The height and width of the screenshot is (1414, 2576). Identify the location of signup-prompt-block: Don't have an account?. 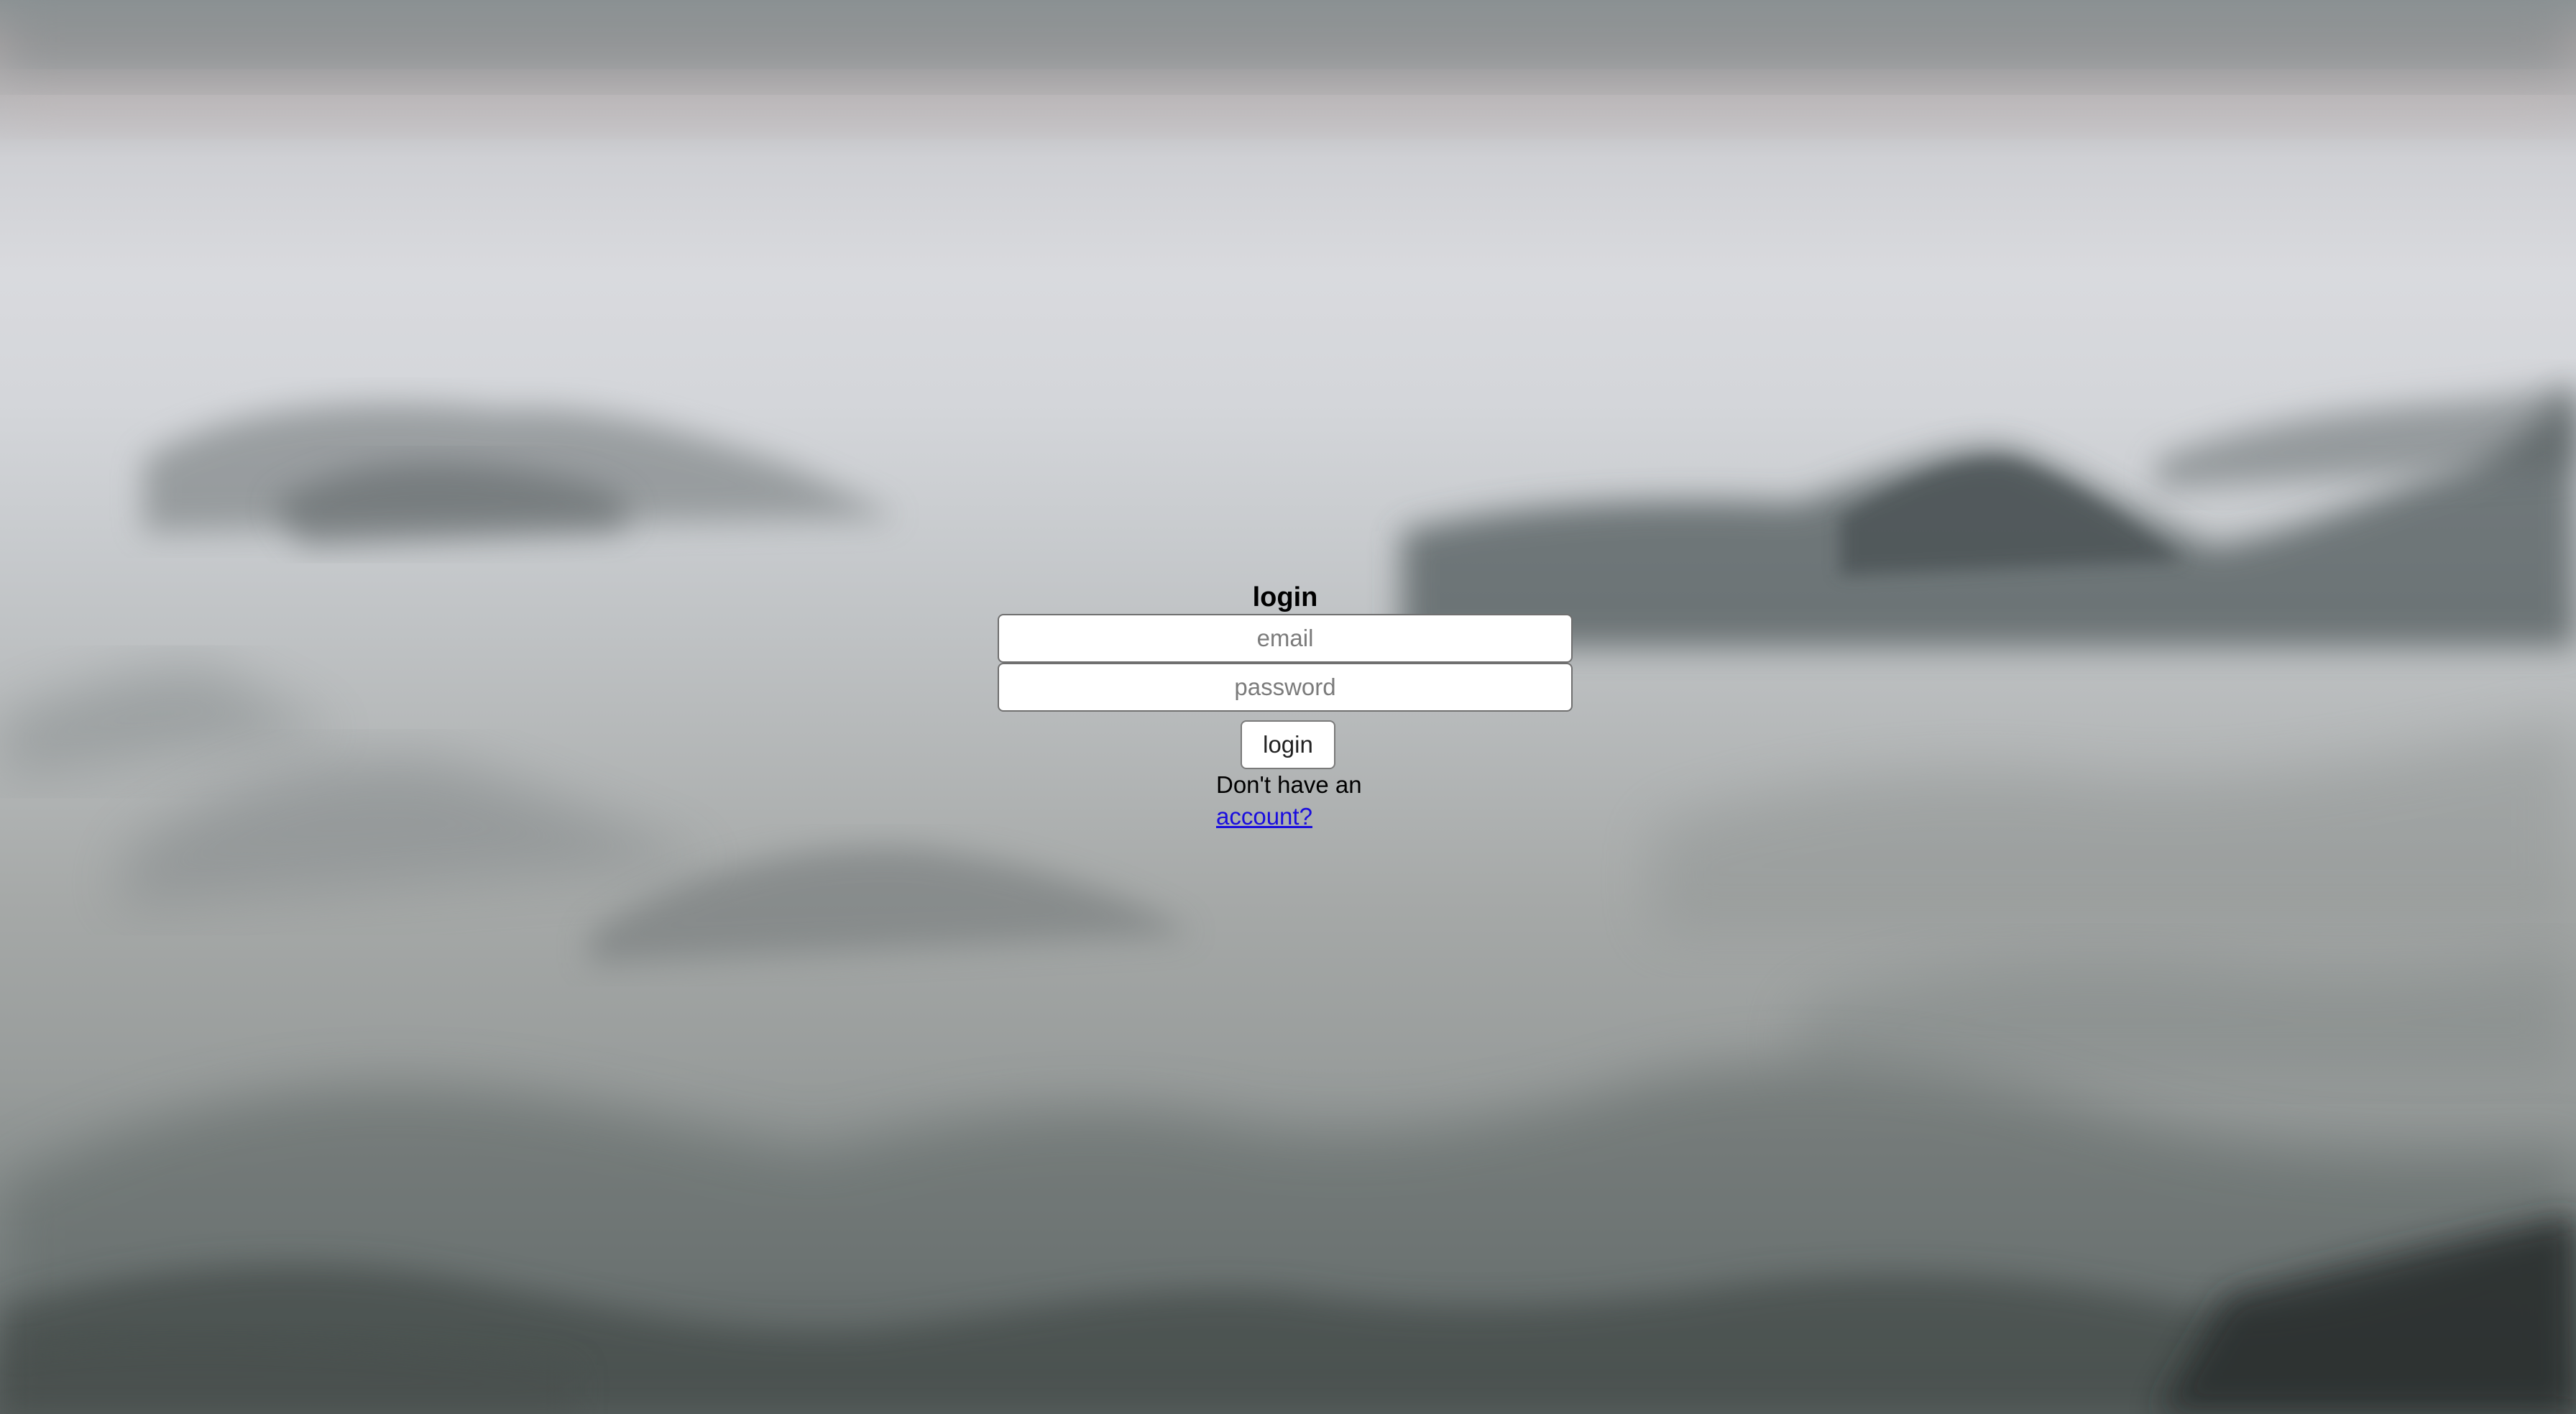
(1309, 800).